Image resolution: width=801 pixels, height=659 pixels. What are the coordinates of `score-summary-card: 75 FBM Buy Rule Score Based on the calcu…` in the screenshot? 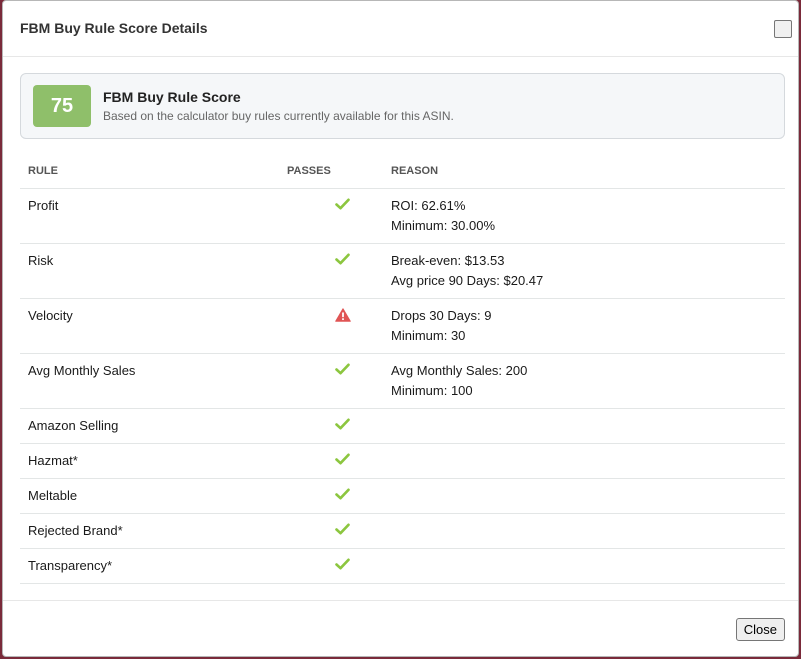 It's located at (402, 106).